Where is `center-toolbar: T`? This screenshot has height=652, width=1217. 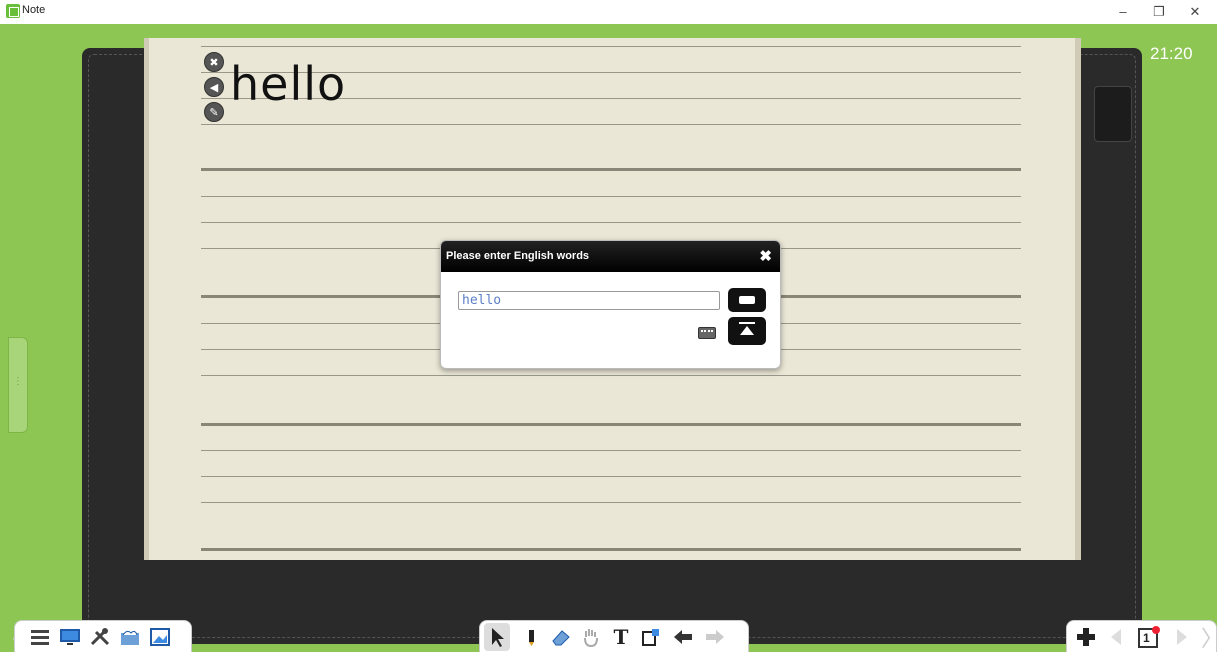
center-toolbar: T is located at coordinates (614, 636).